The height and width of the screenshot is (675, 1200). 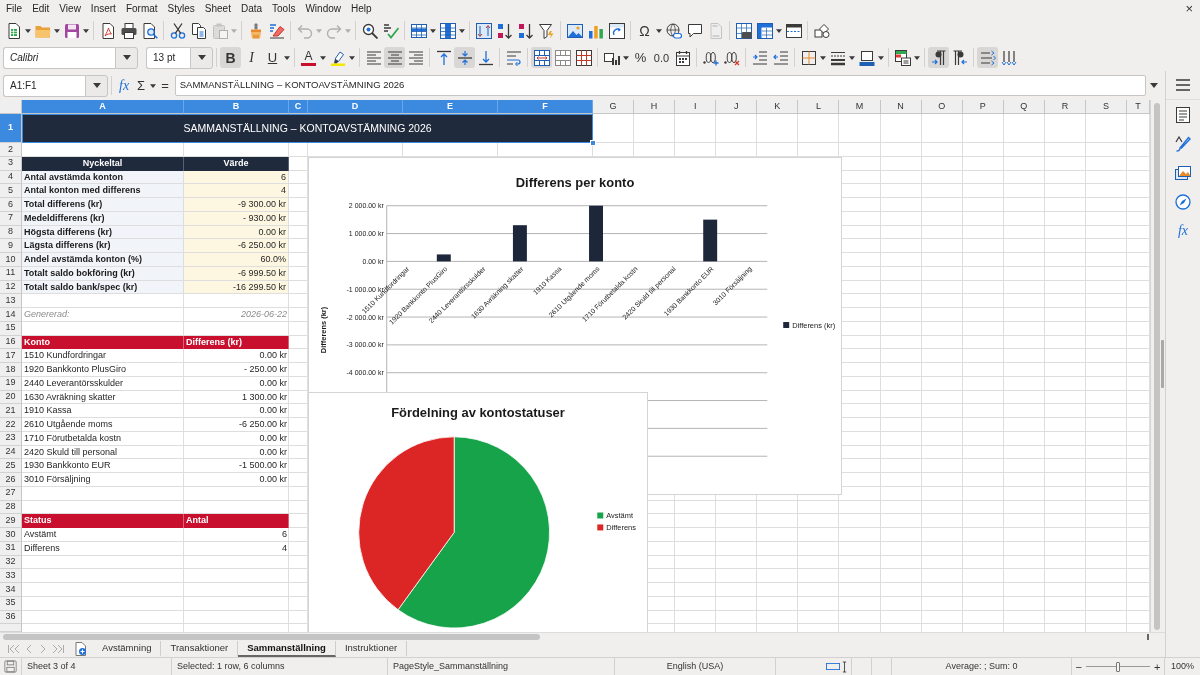 What do you see at coordinates (128, 30) in the screenshot?
I see `print-button` at bounding box center [128, 30].